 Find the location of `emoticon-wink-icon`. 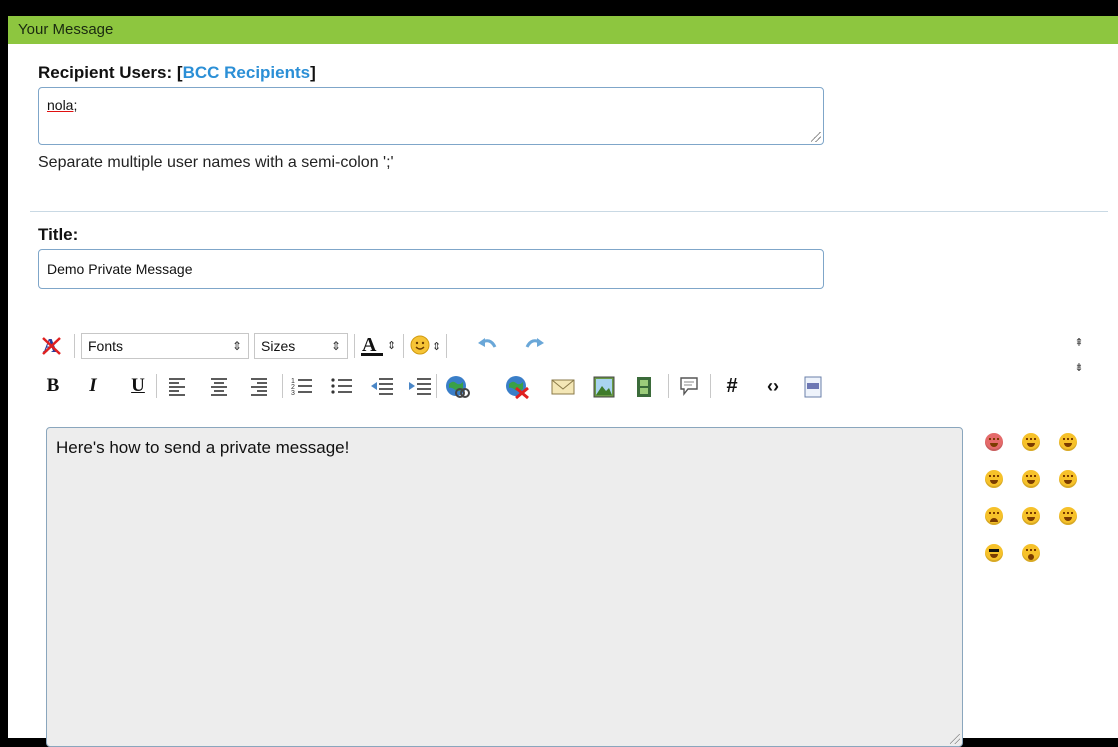

emoticon-wink-icon is located at coordinates (1068, 516).